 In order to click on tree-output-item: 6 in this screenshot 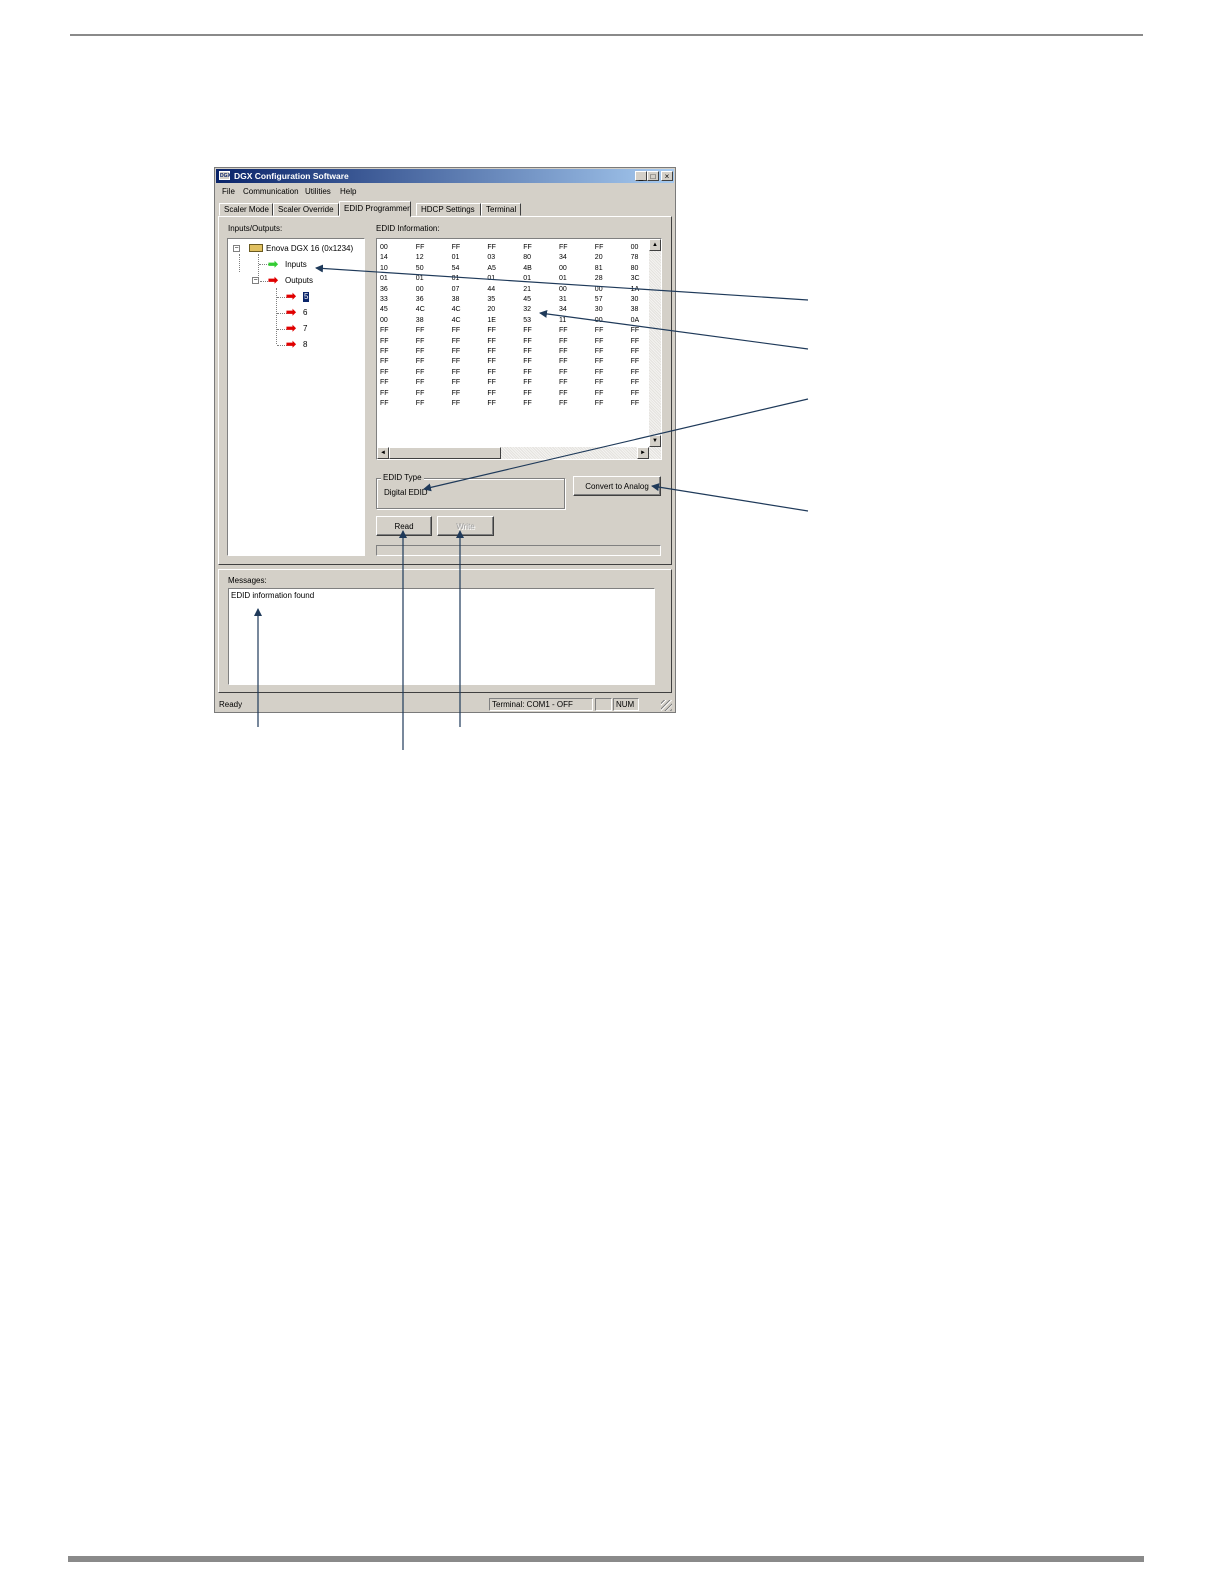, I will do `click(305, 313)`.